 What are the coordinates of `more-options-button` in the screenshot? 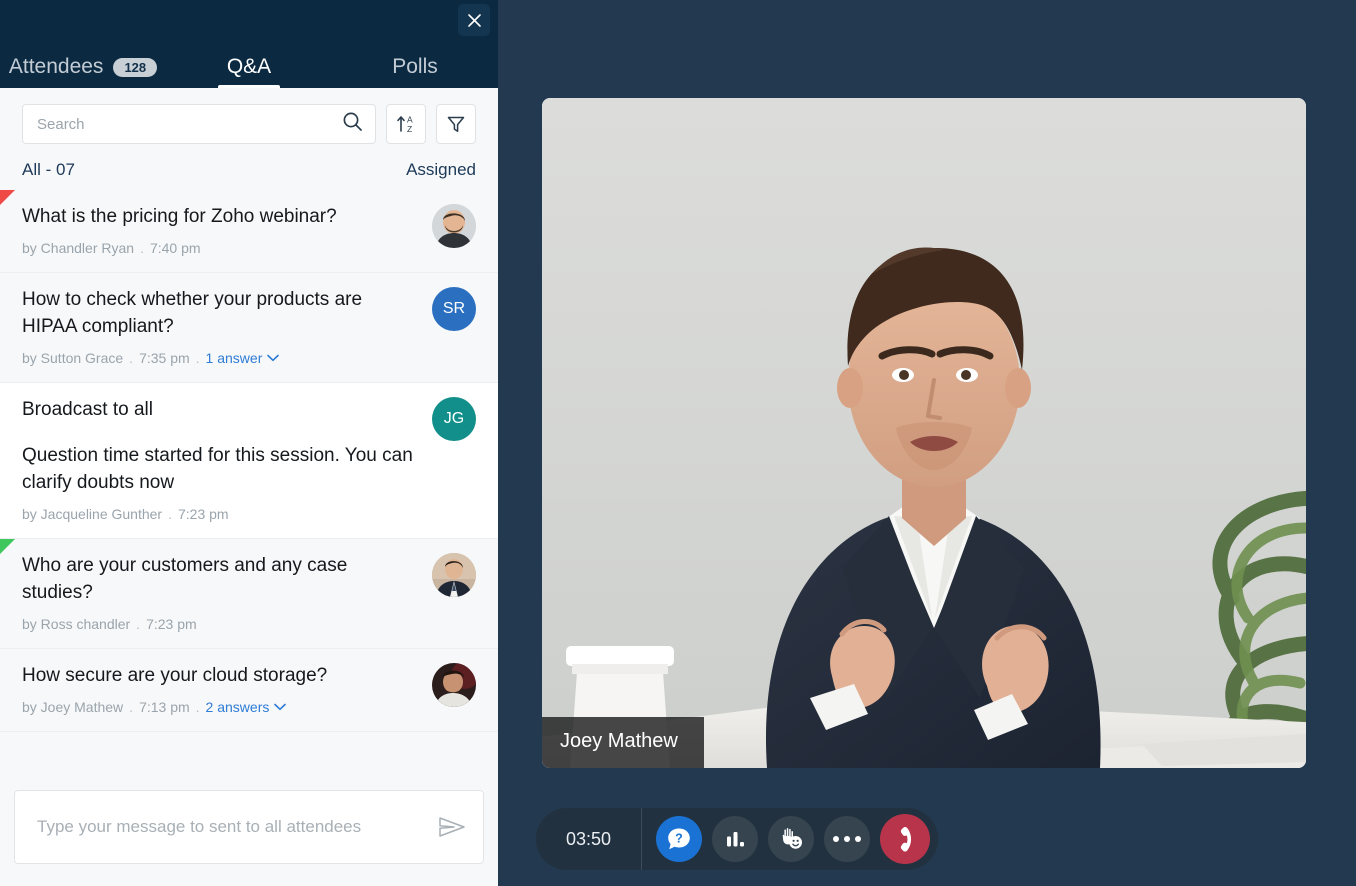 It's located at (847, 839).